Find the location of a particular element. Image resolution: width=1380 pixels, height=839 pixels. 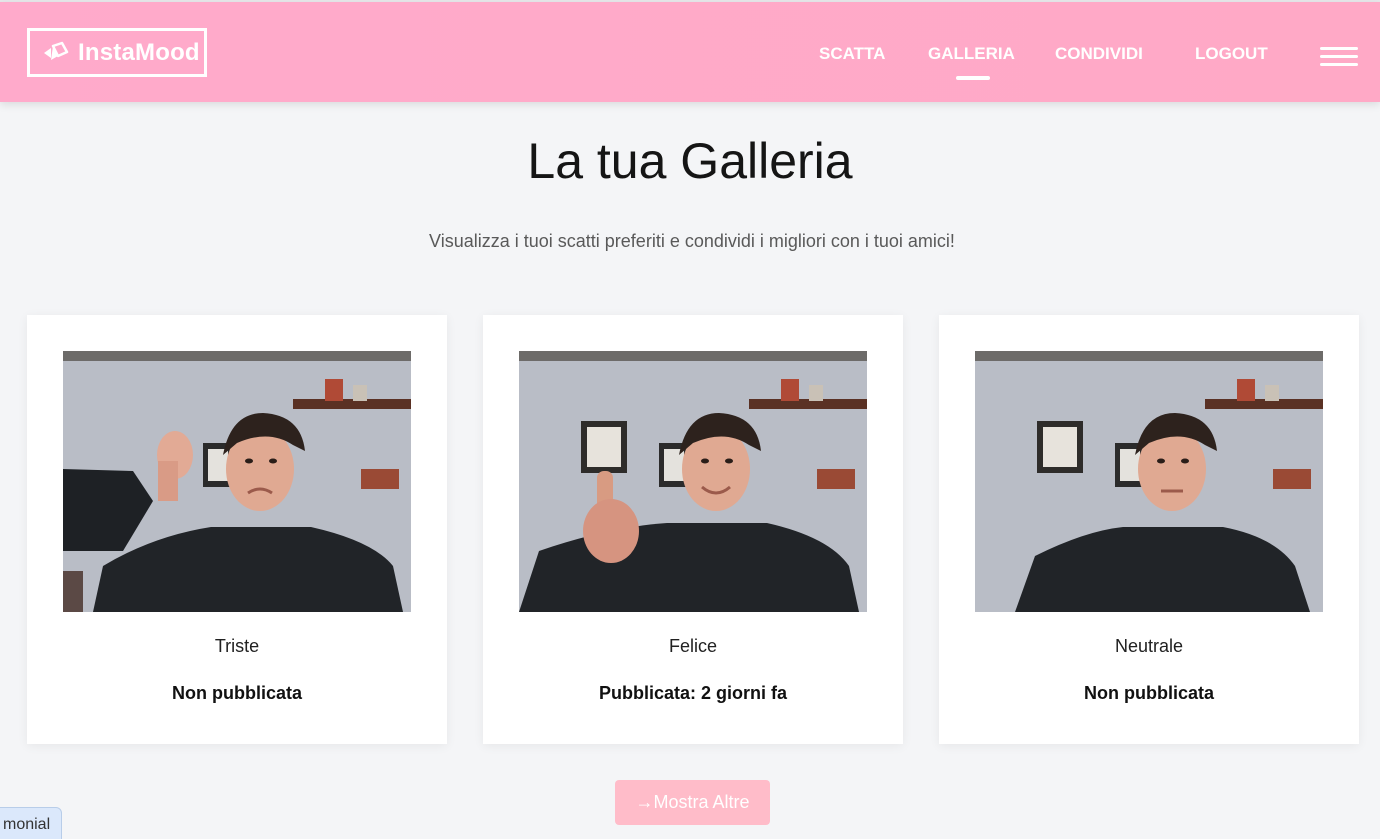

publish-status: Pubblicata: 2 giorni fa is located at coordinates (693, 693).